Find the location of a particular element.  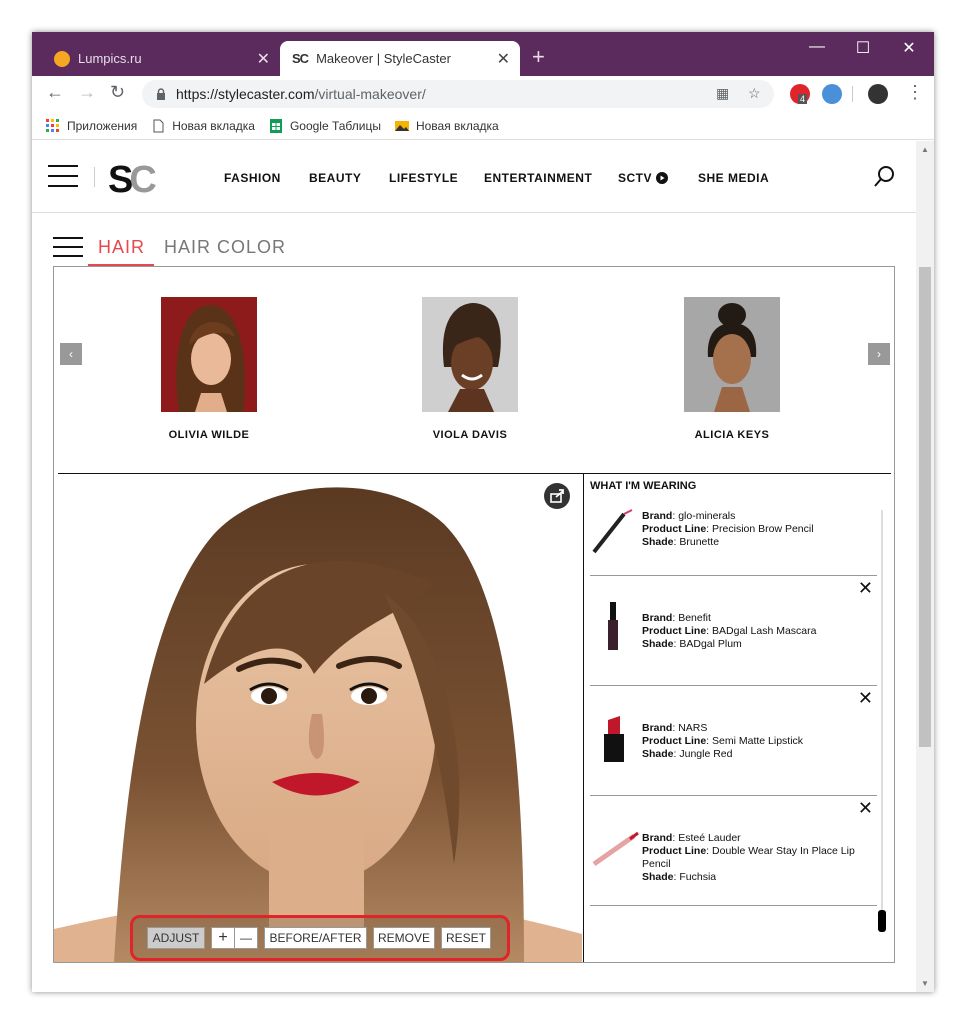

nav-sctv: SCTV is located at coordinates (643, 178).